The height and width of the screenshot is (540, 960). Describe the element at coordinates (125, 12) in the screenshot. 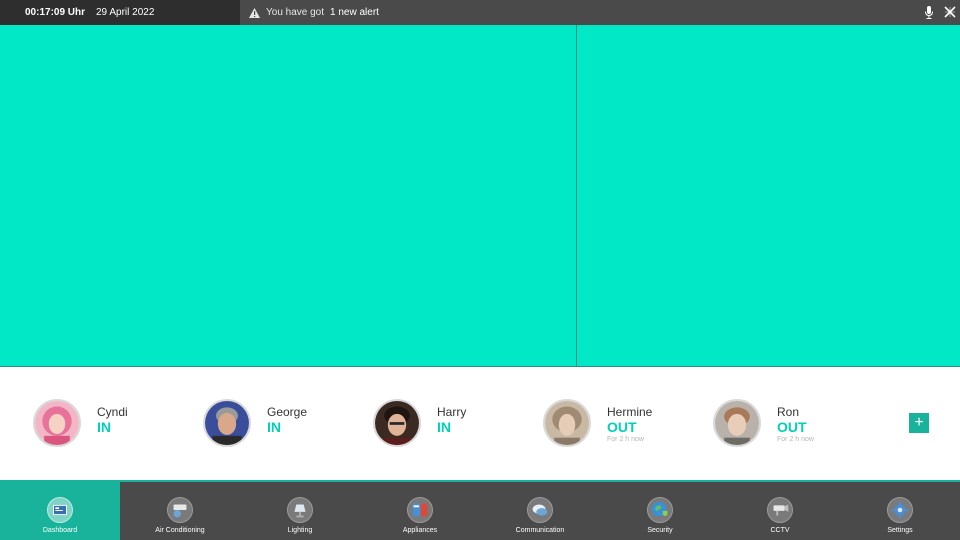

I see `current-date: 29 April 2022` at that location.